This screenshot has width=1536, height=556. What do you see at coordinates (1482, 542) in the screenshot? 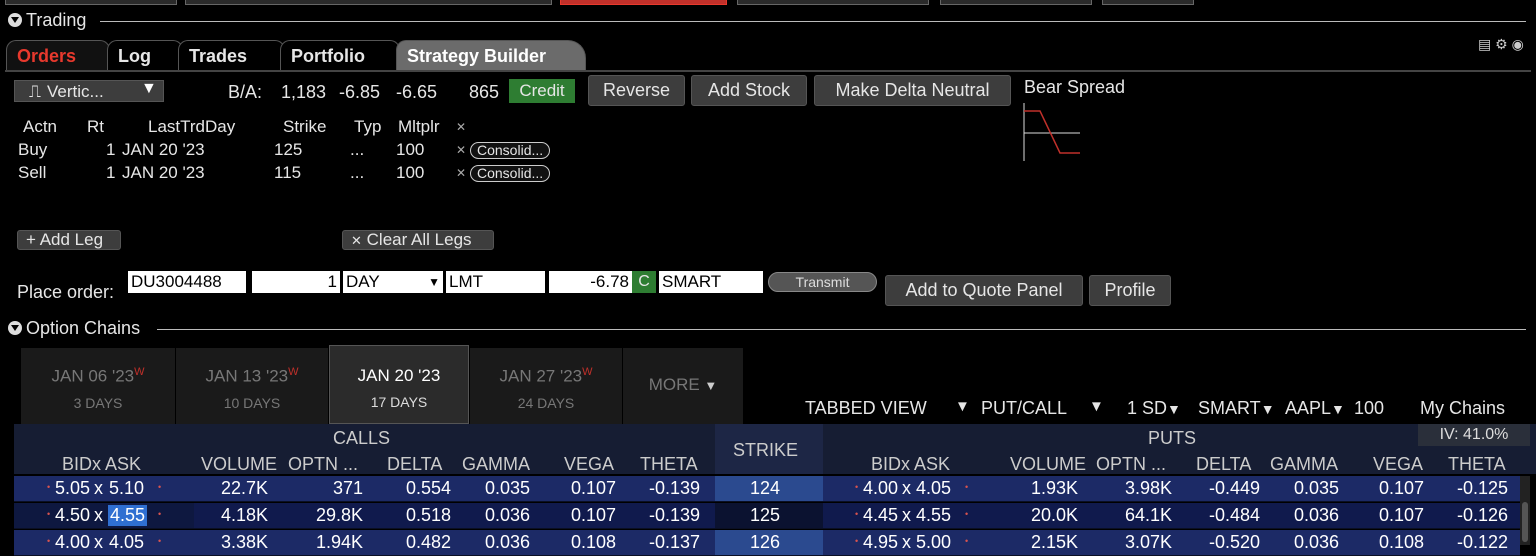
I see `cell-put-theta: -0.122` at bounding box center [1482, 542].